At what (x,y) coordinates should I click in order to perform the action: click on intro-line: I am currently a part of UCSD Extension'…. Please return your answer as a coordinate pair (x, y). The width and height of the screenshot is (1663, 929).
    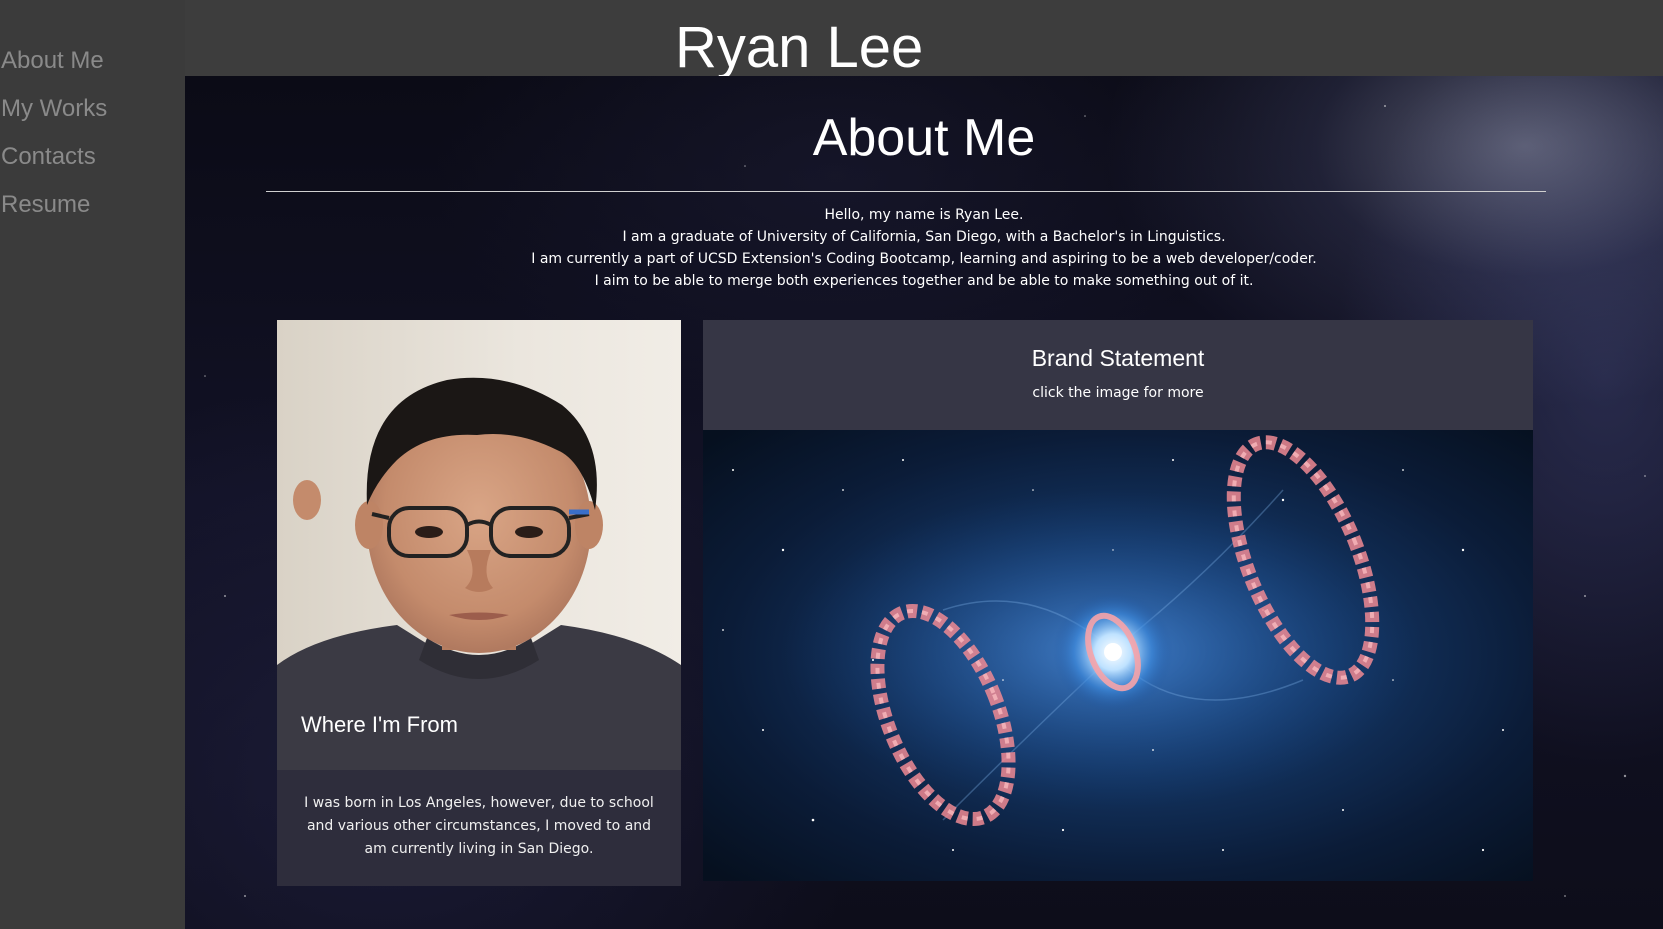
    Looking at the image, I should click on (924, 259).